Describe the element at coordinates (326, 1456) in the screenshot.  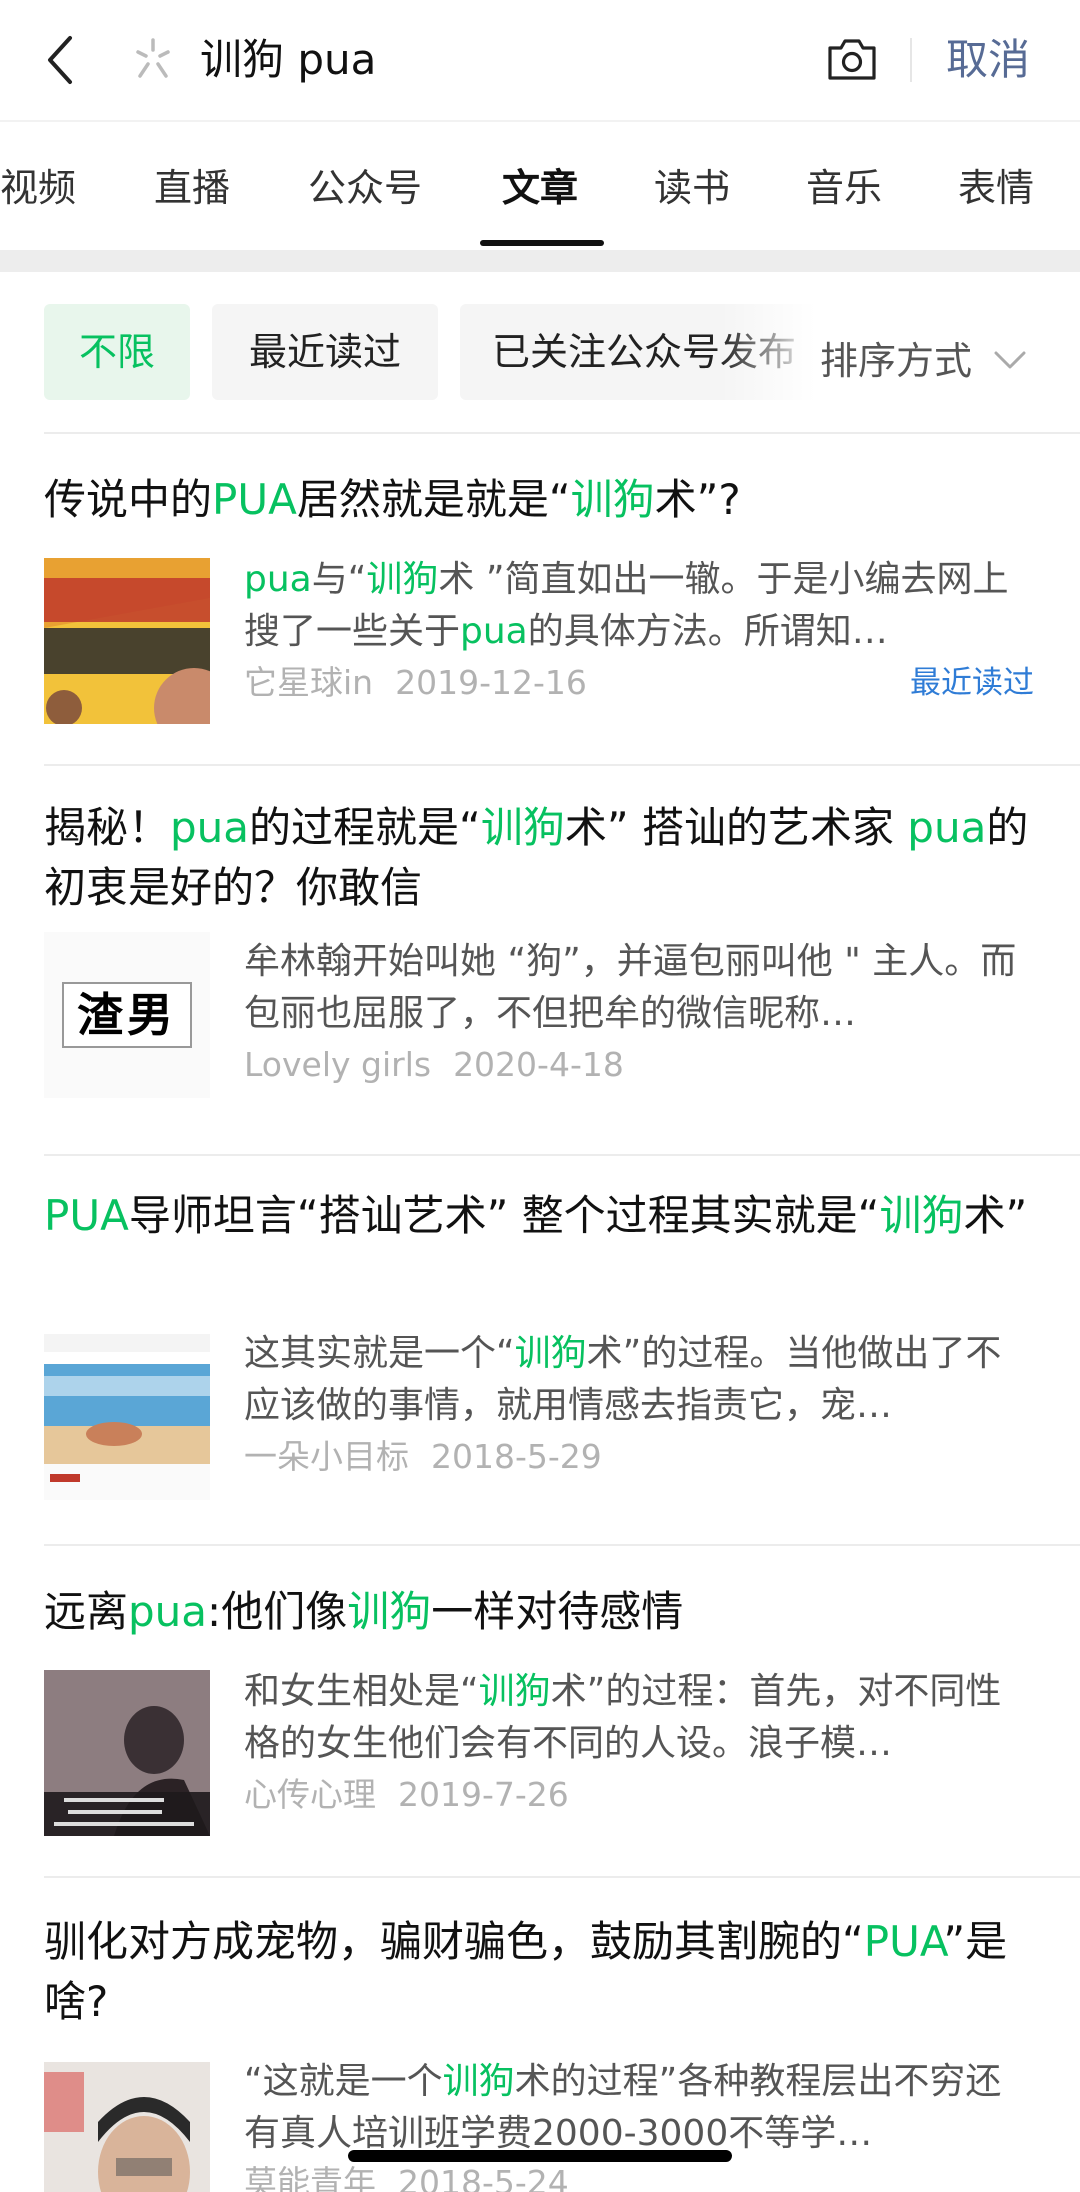
I see `article-source: 一朵小目标` at that location.